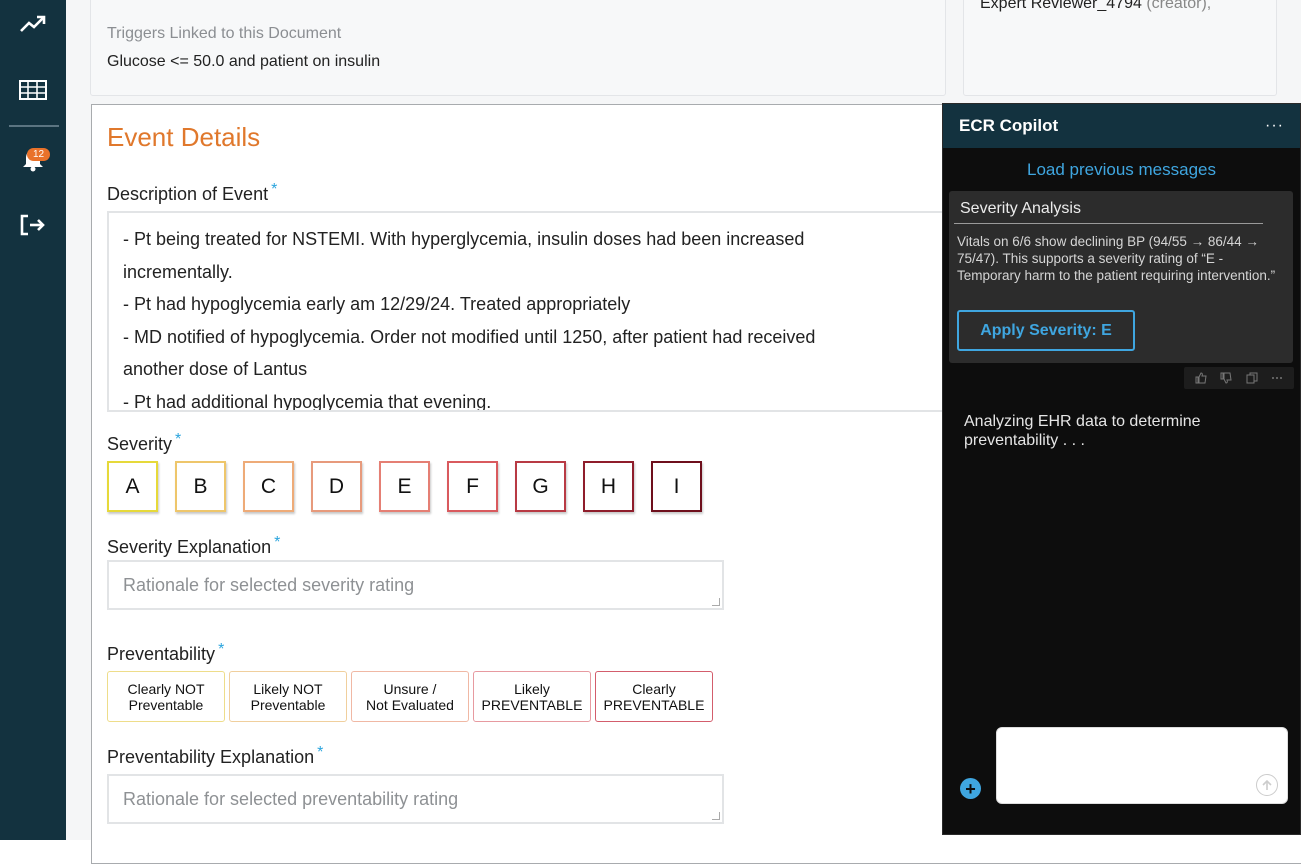 The height and width of the screenshot is (864, 1301). What do you see at coordinates (269, 585) in the screenshot?
I see `severity-explanation-placeholder: Rationale for selected severity rating` at bounding box center [269, 585].